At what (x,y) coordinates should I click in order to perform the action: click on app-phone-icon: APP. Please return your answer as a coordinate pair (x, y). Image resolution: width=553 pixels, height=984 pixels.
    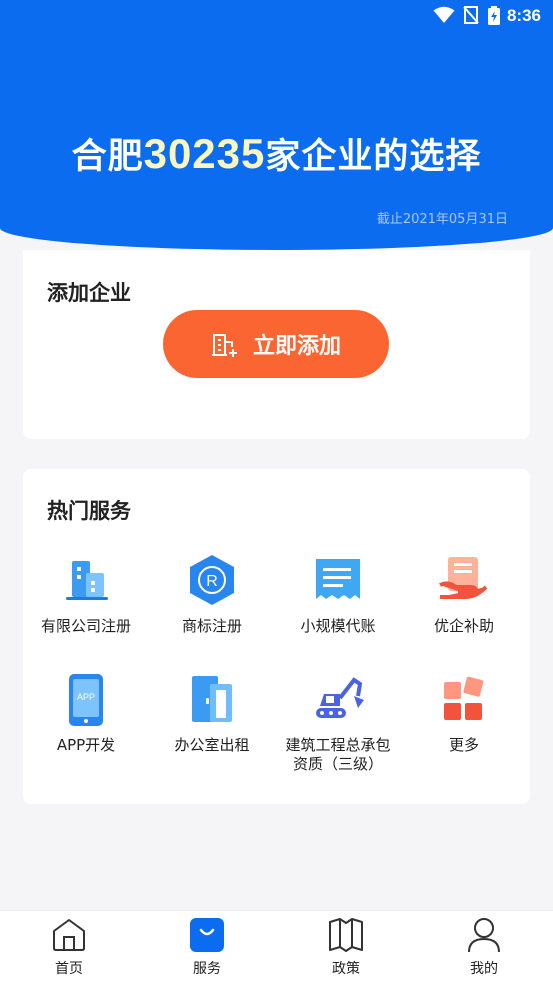
    Looking at the image, I should click on (86, 700).